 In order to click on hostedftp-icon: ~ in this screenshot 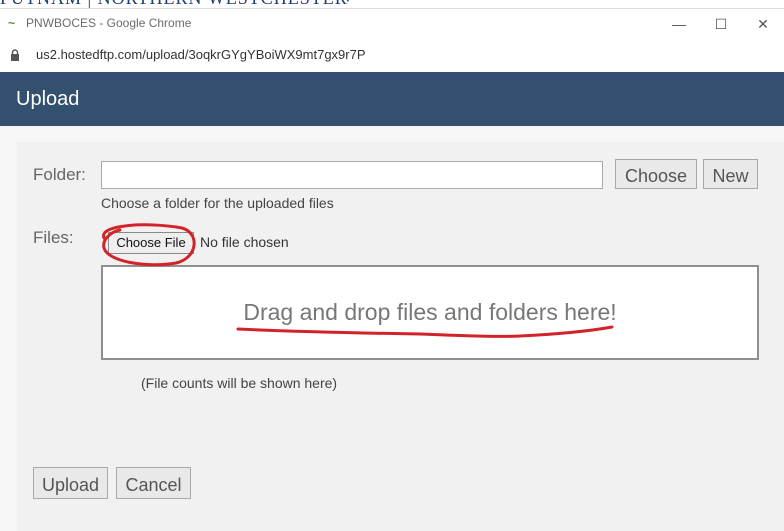, I will do `click(12, 23)`.